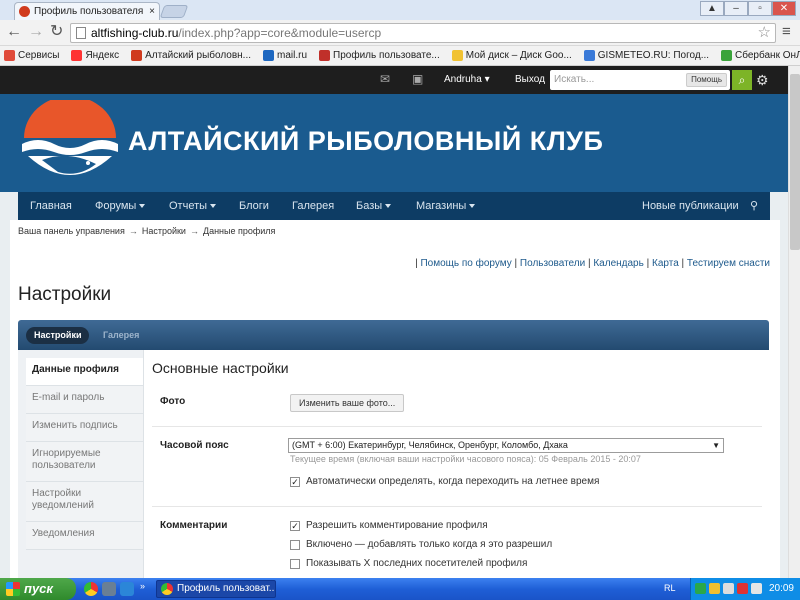 Image resolution: width=800 pixels, height=600 pixels. Describe the element at coordinates (313, 206) in the screenshot. I see `nav-gallery: Галерея` at that location.